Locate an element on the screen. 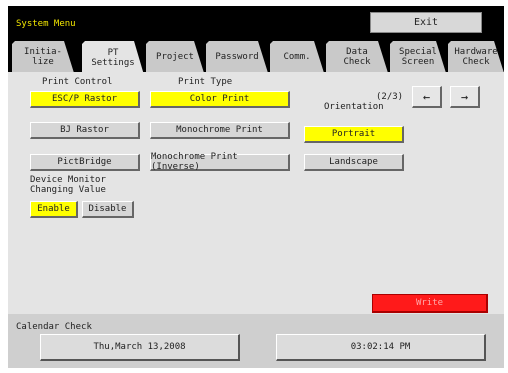  tab-pt-settings: PT Settings is located at coordinates (113, 58).